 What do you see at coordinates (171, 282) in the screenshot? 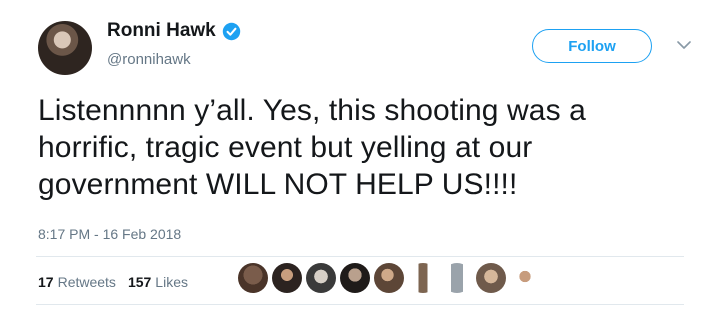
I see `likes-label: Likes` at bounding box center [171, 282].